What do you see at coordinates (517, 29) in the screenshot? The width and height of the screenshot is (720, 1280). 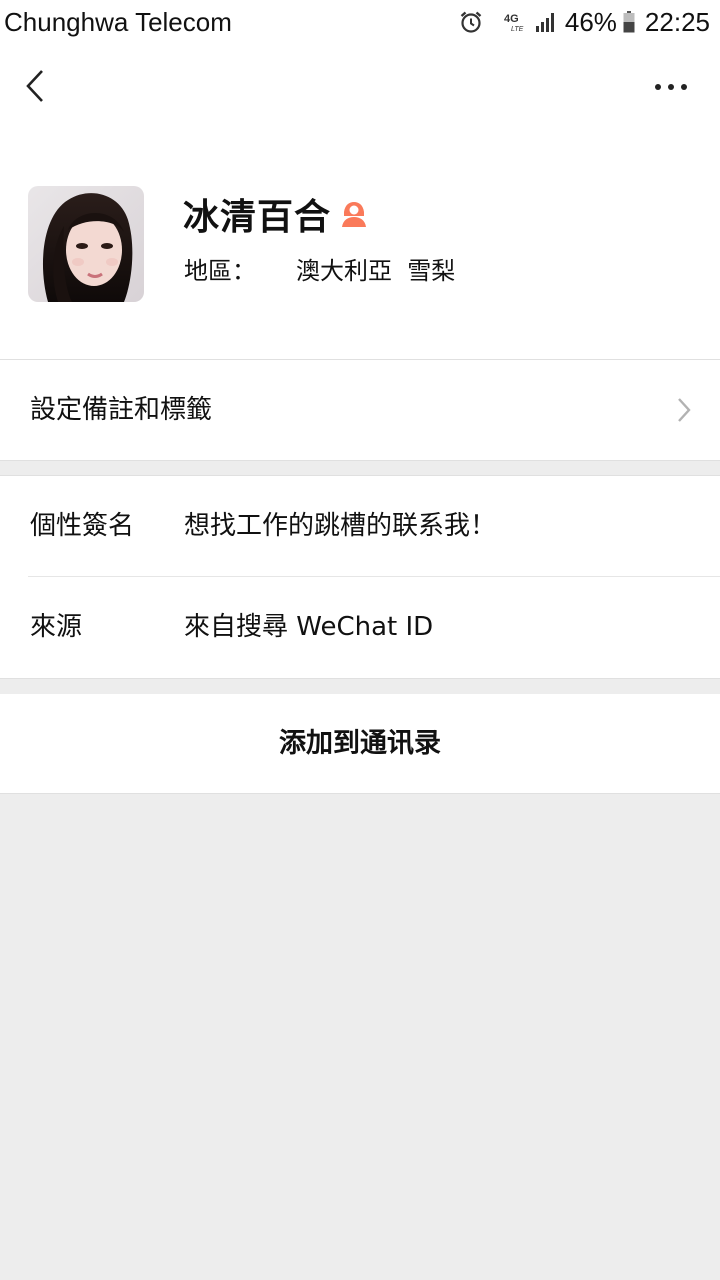 I see `svg-text: LTE` at bounding box center [517, 29].